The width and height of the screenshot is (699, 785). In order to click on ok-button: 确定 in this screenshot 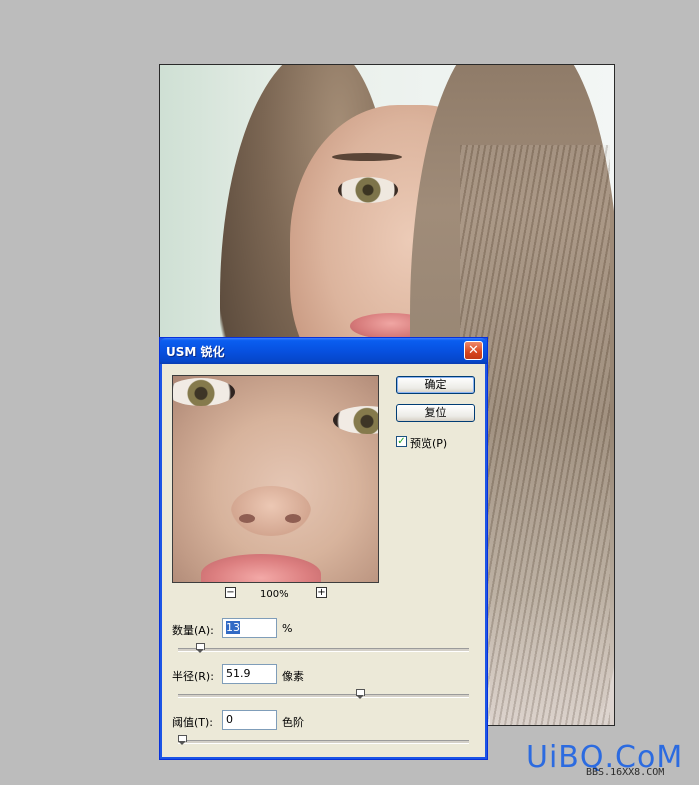, I will do `click(435, 385)`.